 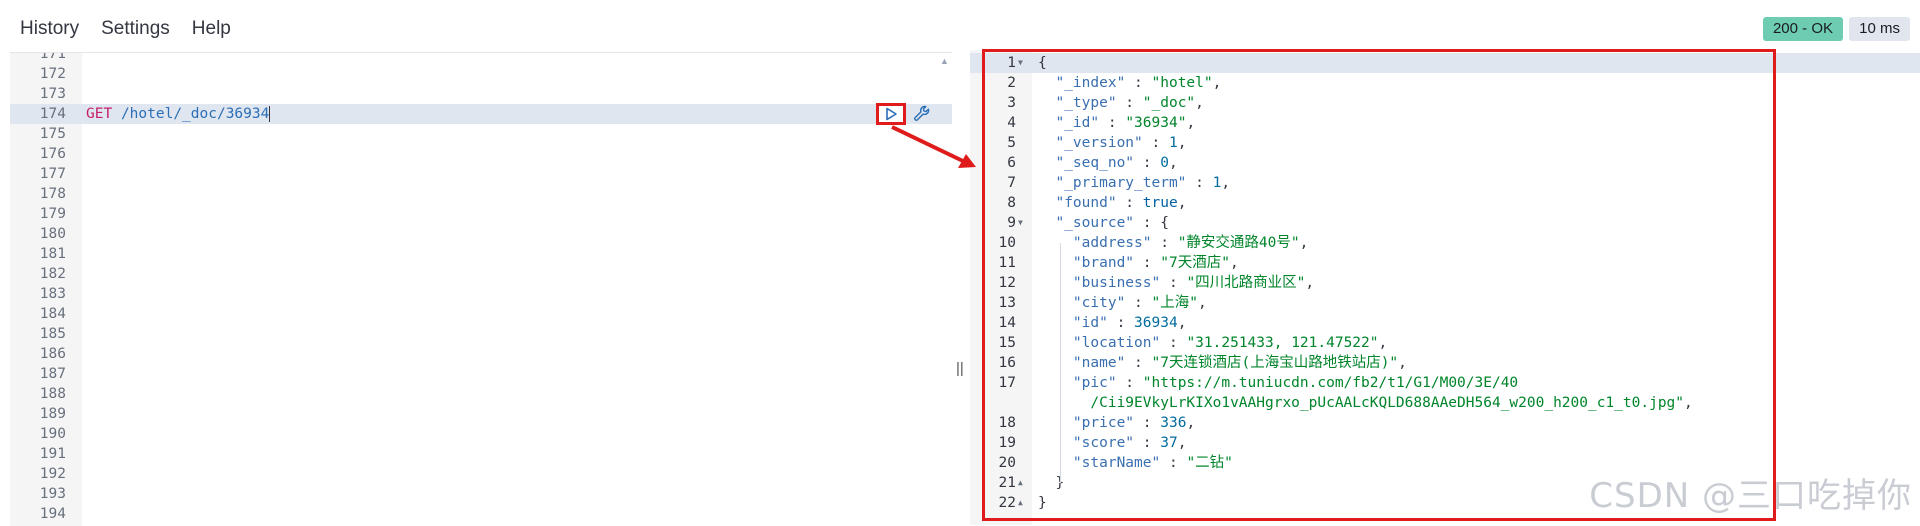 I want to click on annotation-arrow-icon, so click(x=933, y=146).